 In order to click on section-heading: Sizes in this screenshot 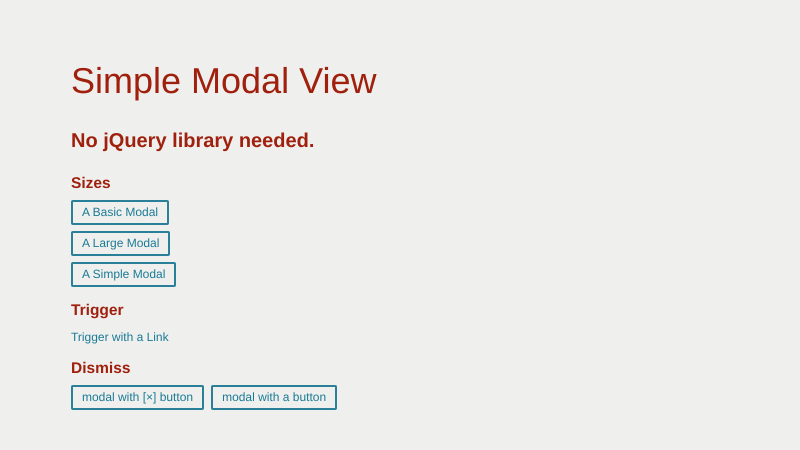, I will do `click(91, 184)`.